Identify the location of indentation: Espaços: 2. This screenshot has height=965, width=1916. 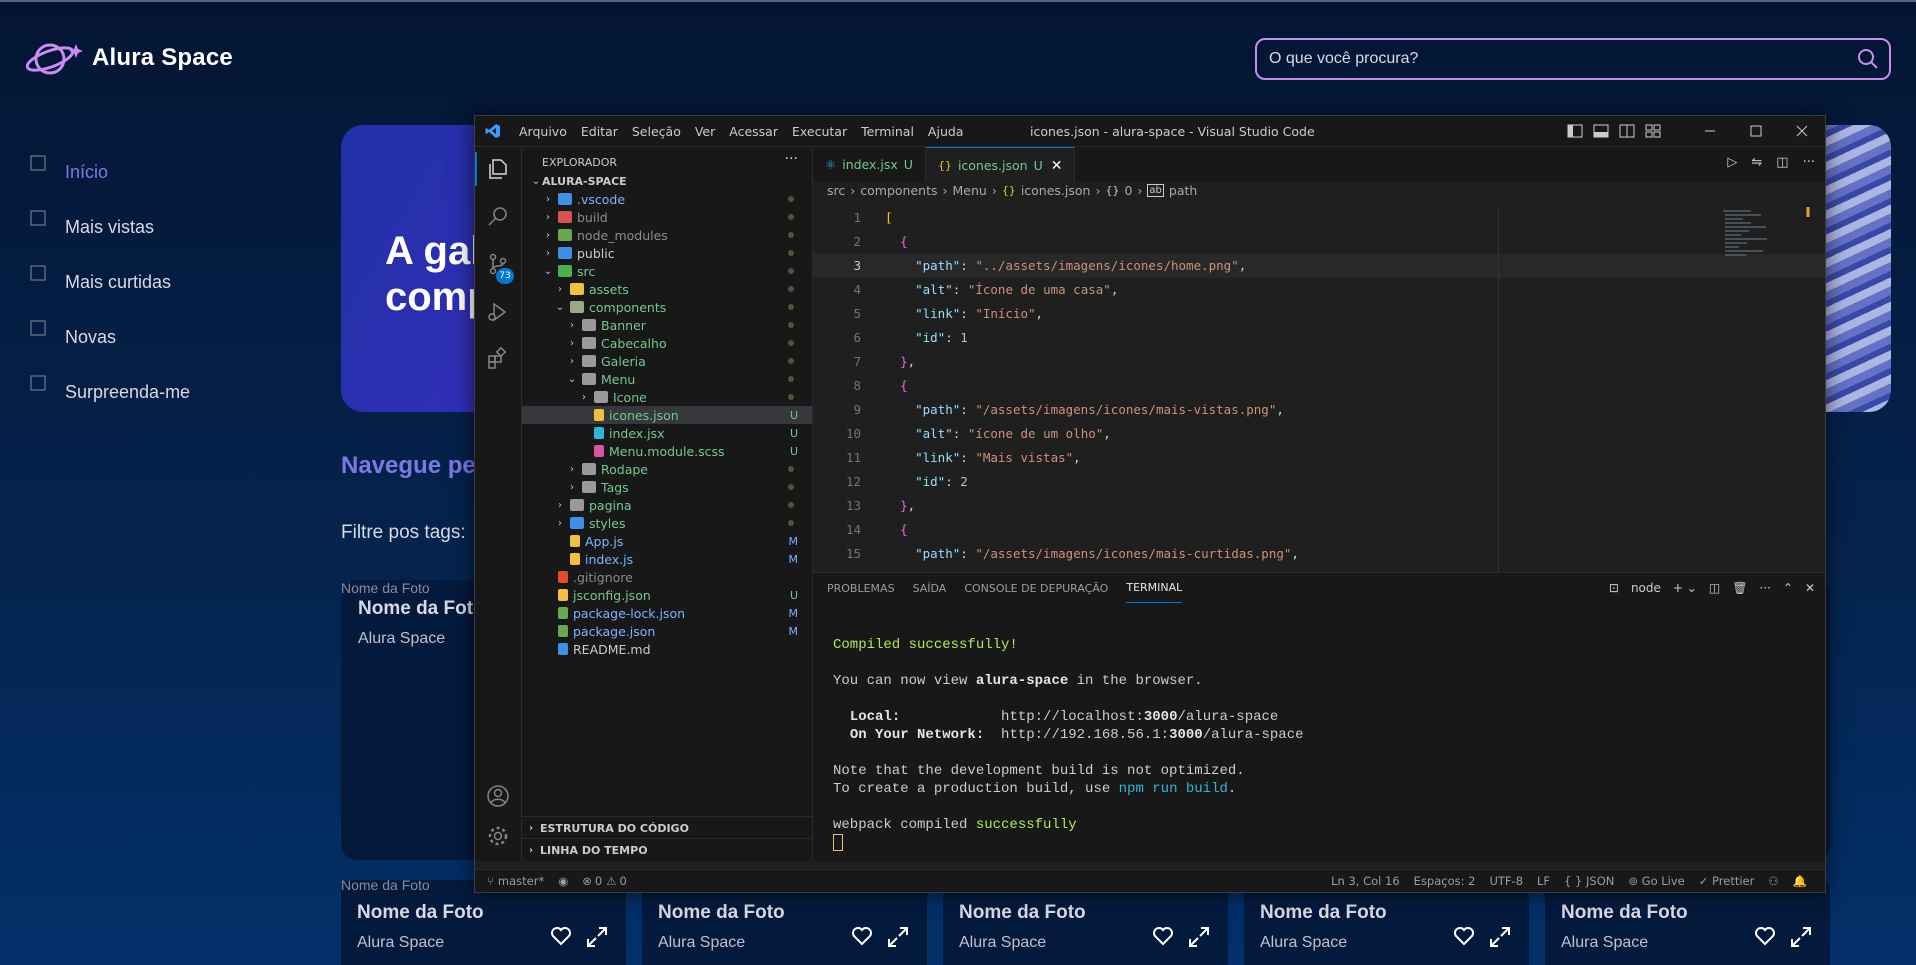
(1445, 881).